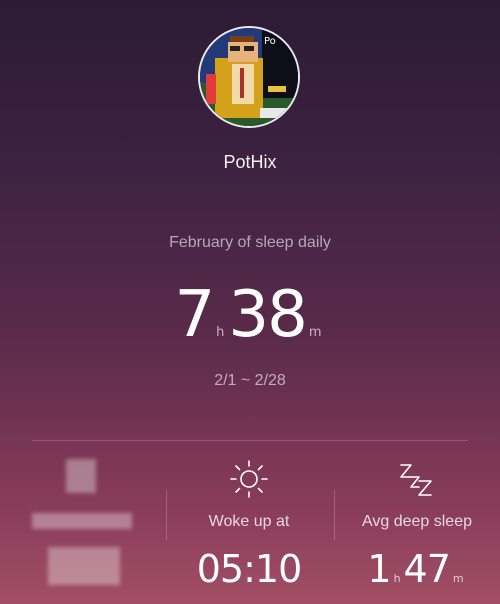  Describe the element at coordinates (379, 569) in the screenshot. I see `deep-sleep-hours: 1` at that location.